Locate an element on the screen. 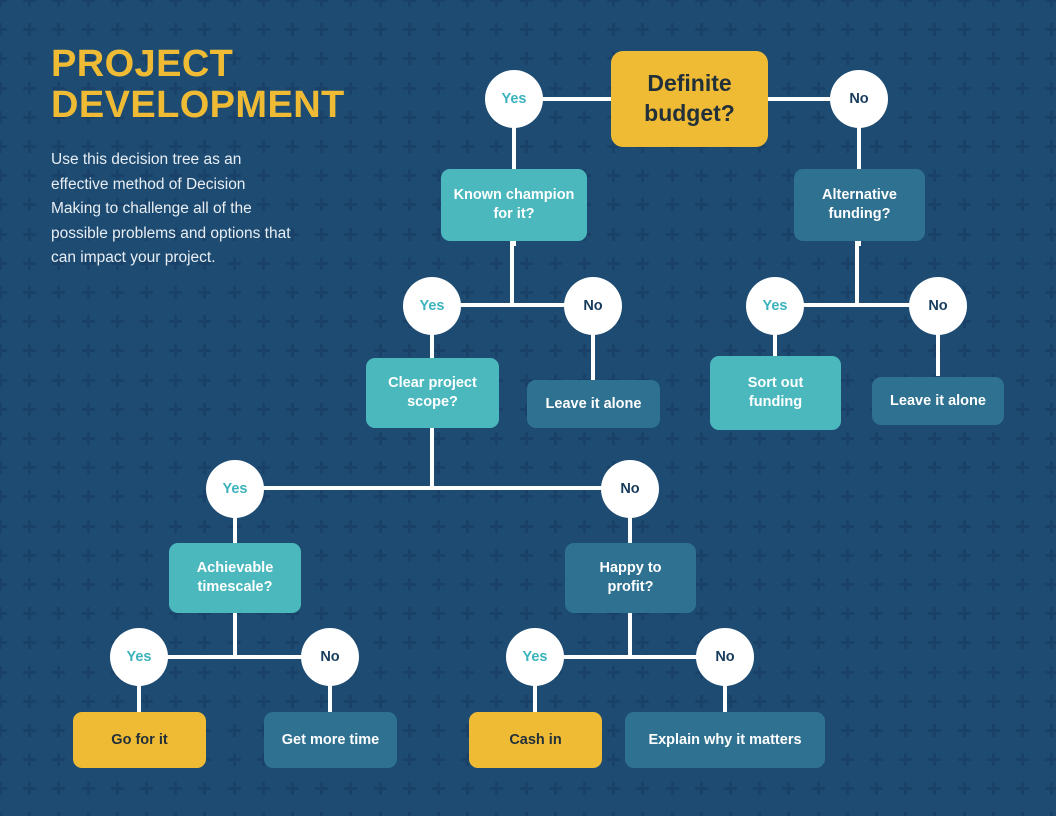 This screenshot has height=816, width=1056. outcome-go-for-it: Go for it is located at coordinates (139, 740).